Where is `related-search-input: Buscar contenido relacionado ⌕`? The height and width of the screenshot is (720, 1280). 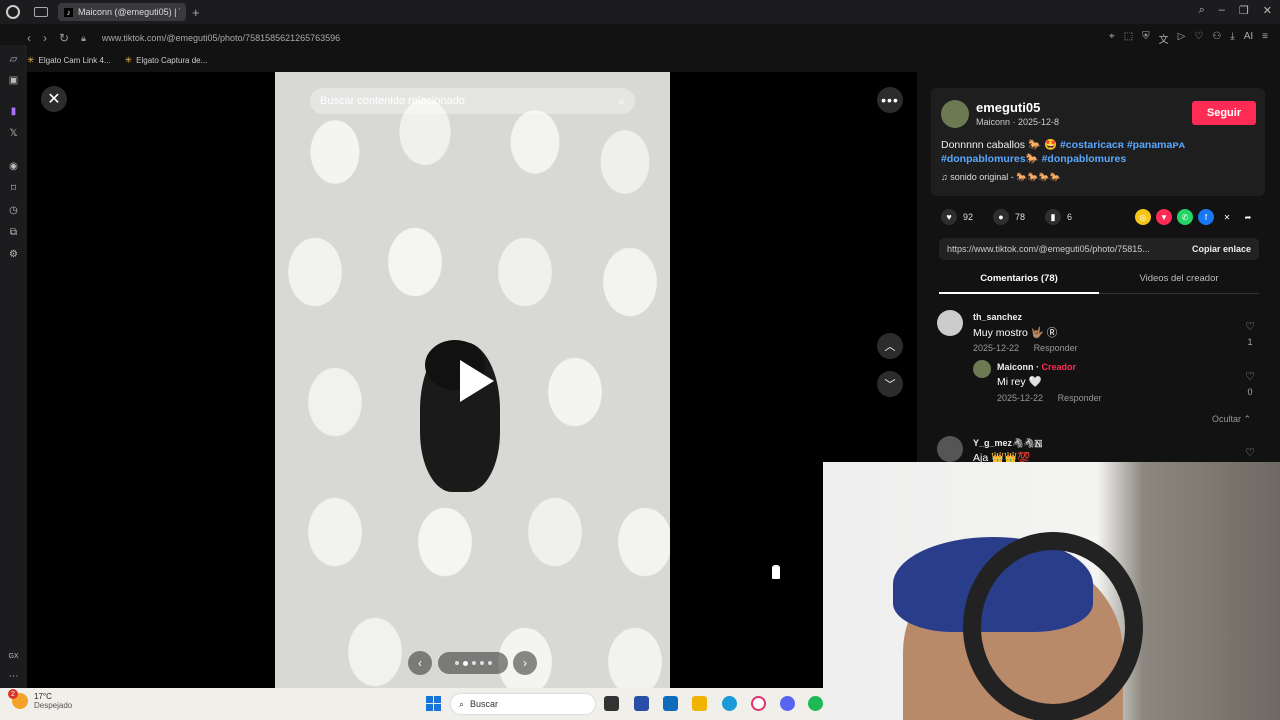
related-search-input: Buscar contenido relacionado ⌕ is located at coordinates (472, 101).